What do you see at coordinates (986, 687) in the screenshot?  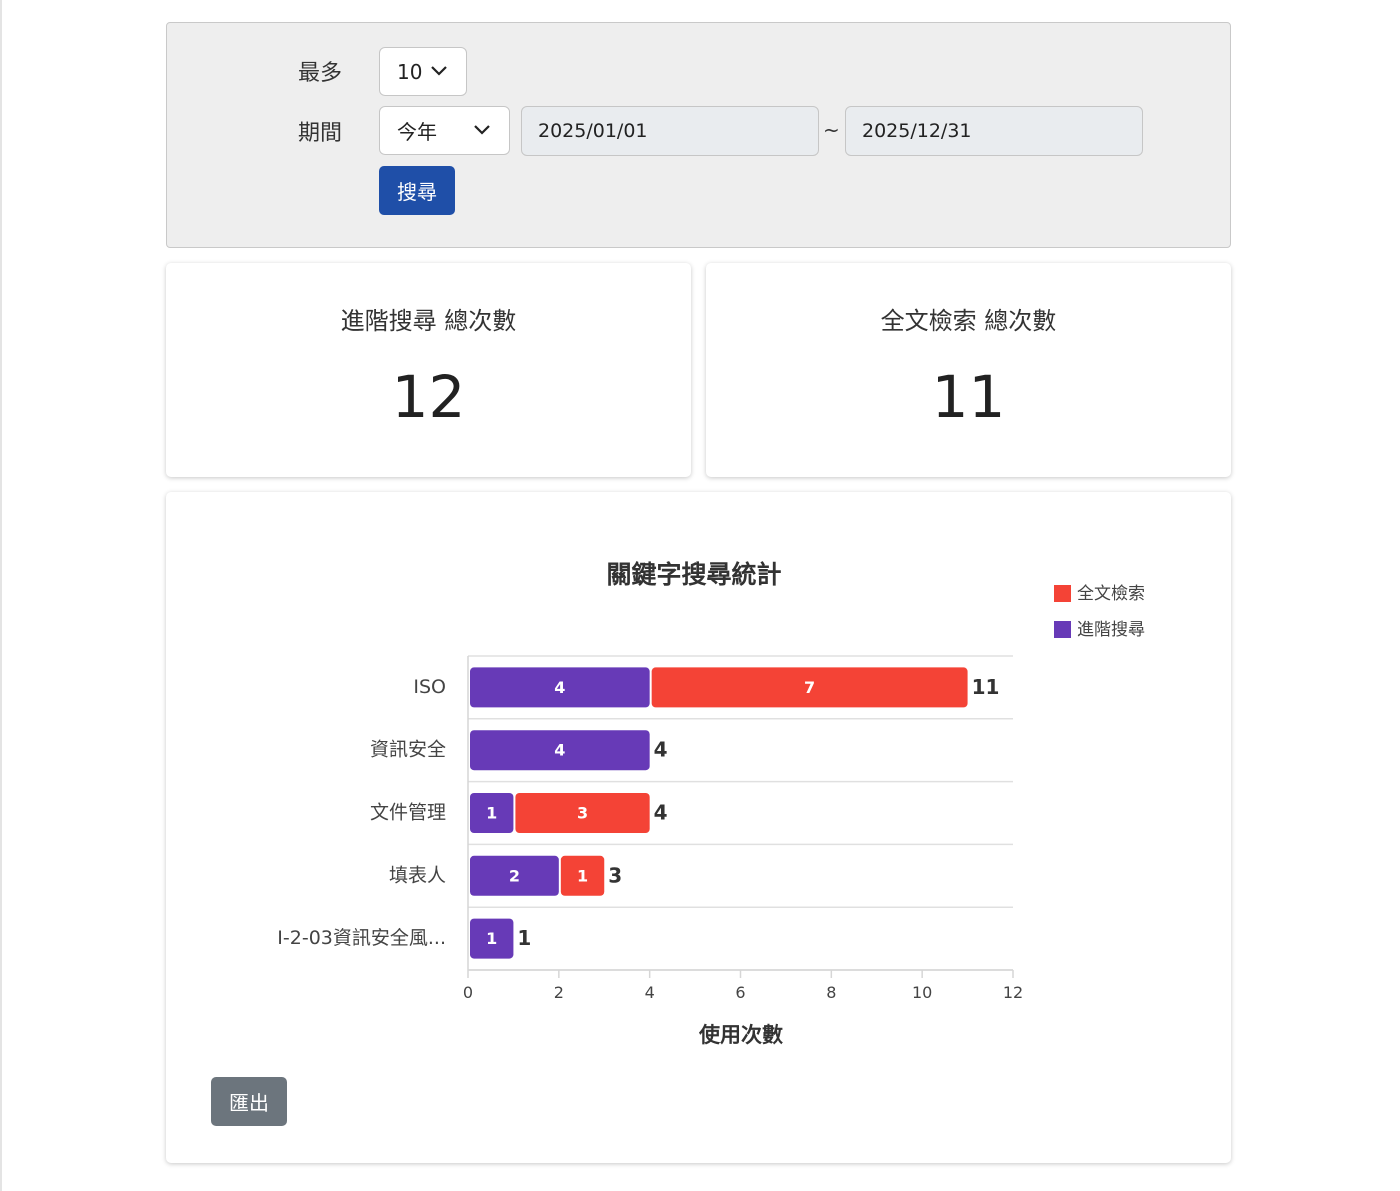 I see `bar-total-label: 11` at bounding box center [986, 687].